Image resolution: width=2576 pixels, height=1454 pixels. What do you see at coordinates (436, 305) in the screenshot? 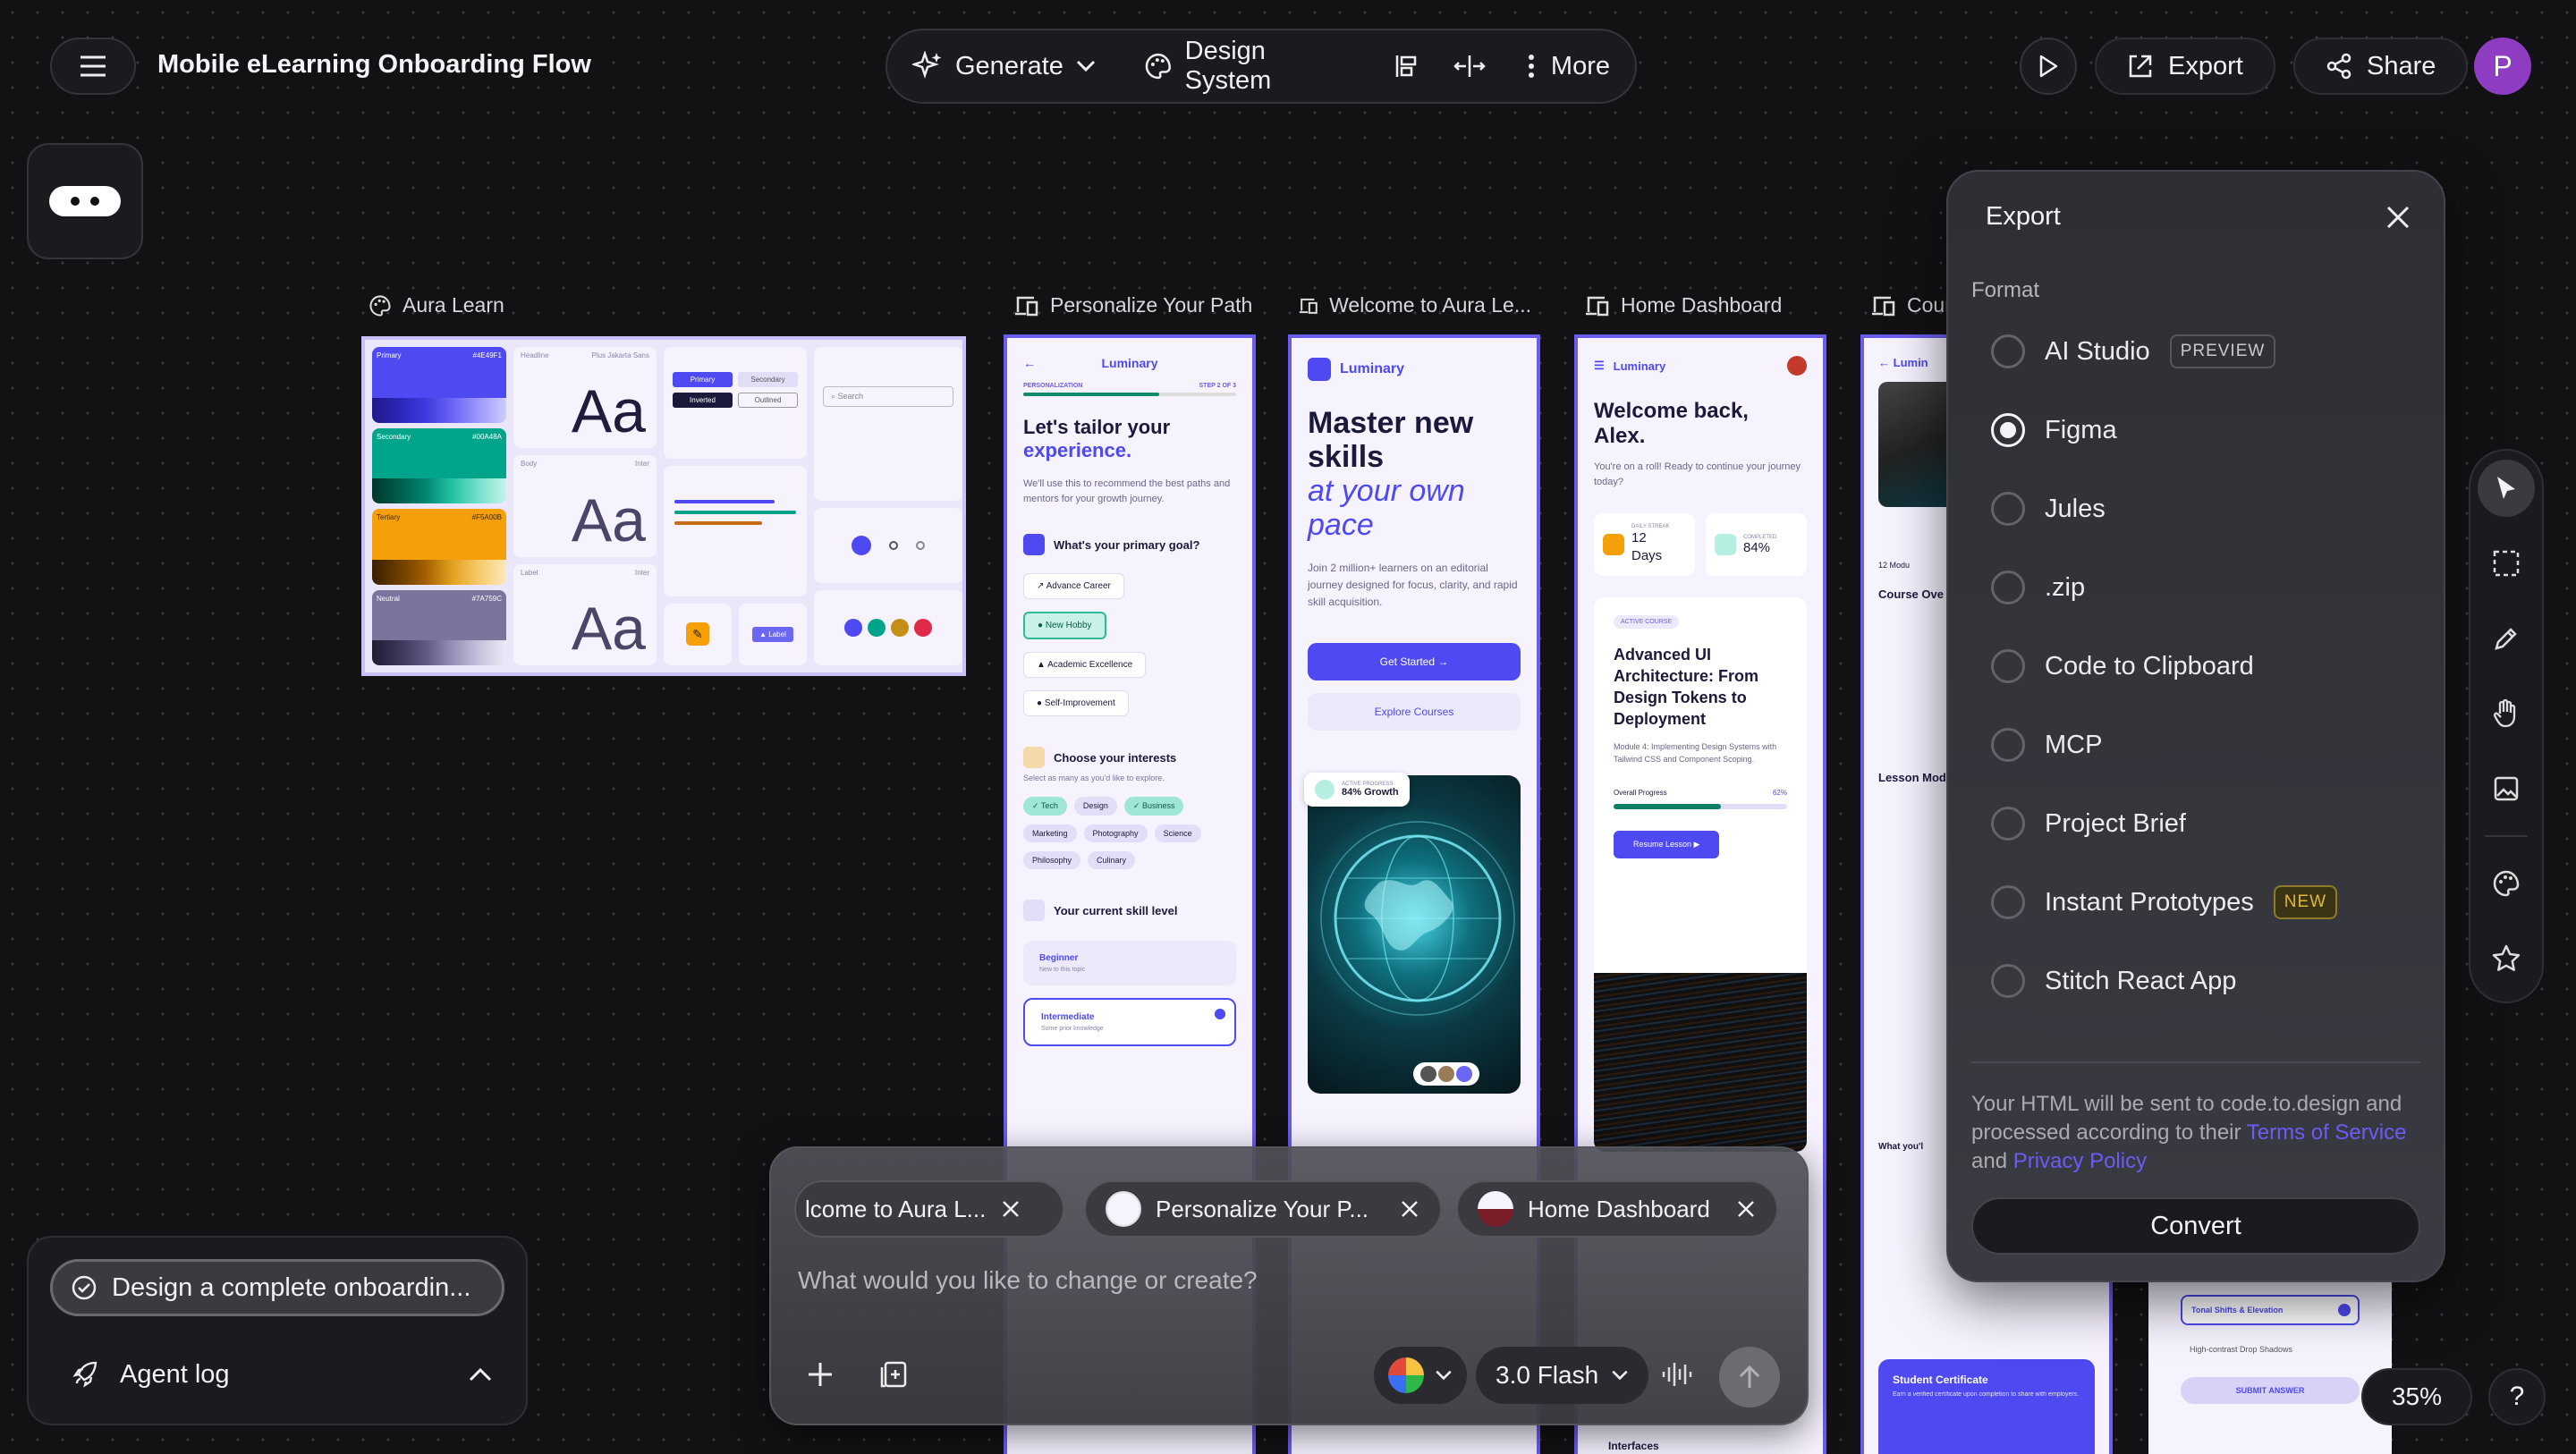
I see `frame-label-design-system: Aura Learn` at bounding box center [436, 305].